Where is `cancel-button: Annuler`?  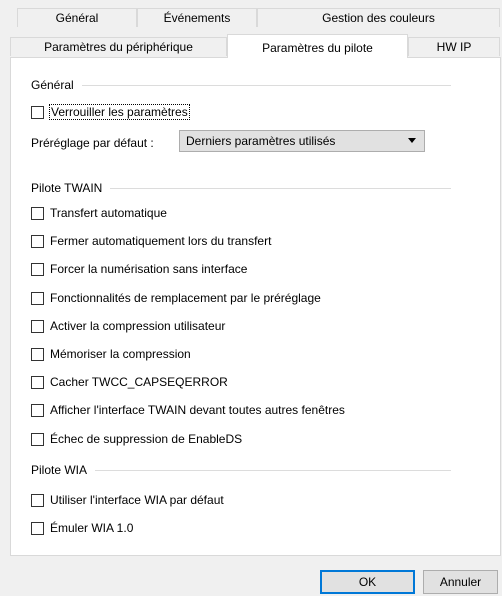
cancel-button: Annuler is located at coordinates (460, 582).